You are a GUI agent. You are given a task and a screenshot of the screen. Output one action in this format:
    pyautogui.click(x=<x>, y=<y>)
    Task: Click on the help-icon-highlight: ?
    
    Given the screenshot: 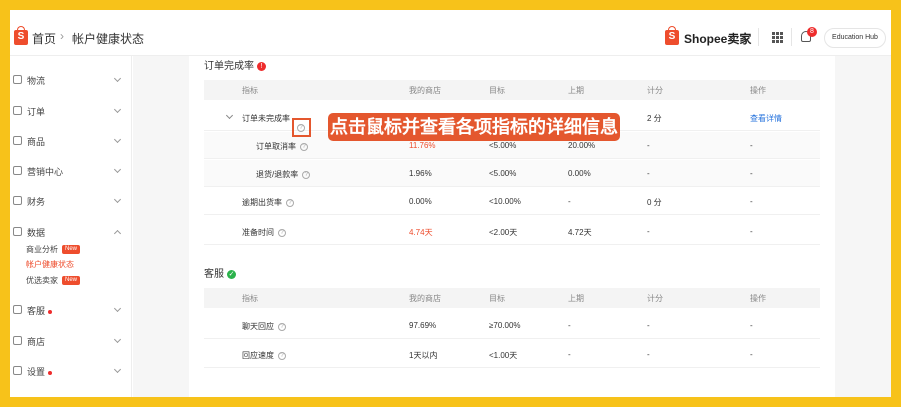 What is the action you would take?
    pyautogui.click(x=301, y=127)
    